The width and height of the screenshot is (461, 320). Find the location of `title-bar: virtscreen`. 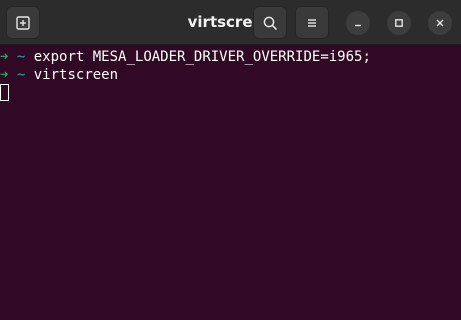

title-bar: virtscreen is located at coordinates (230, 22).